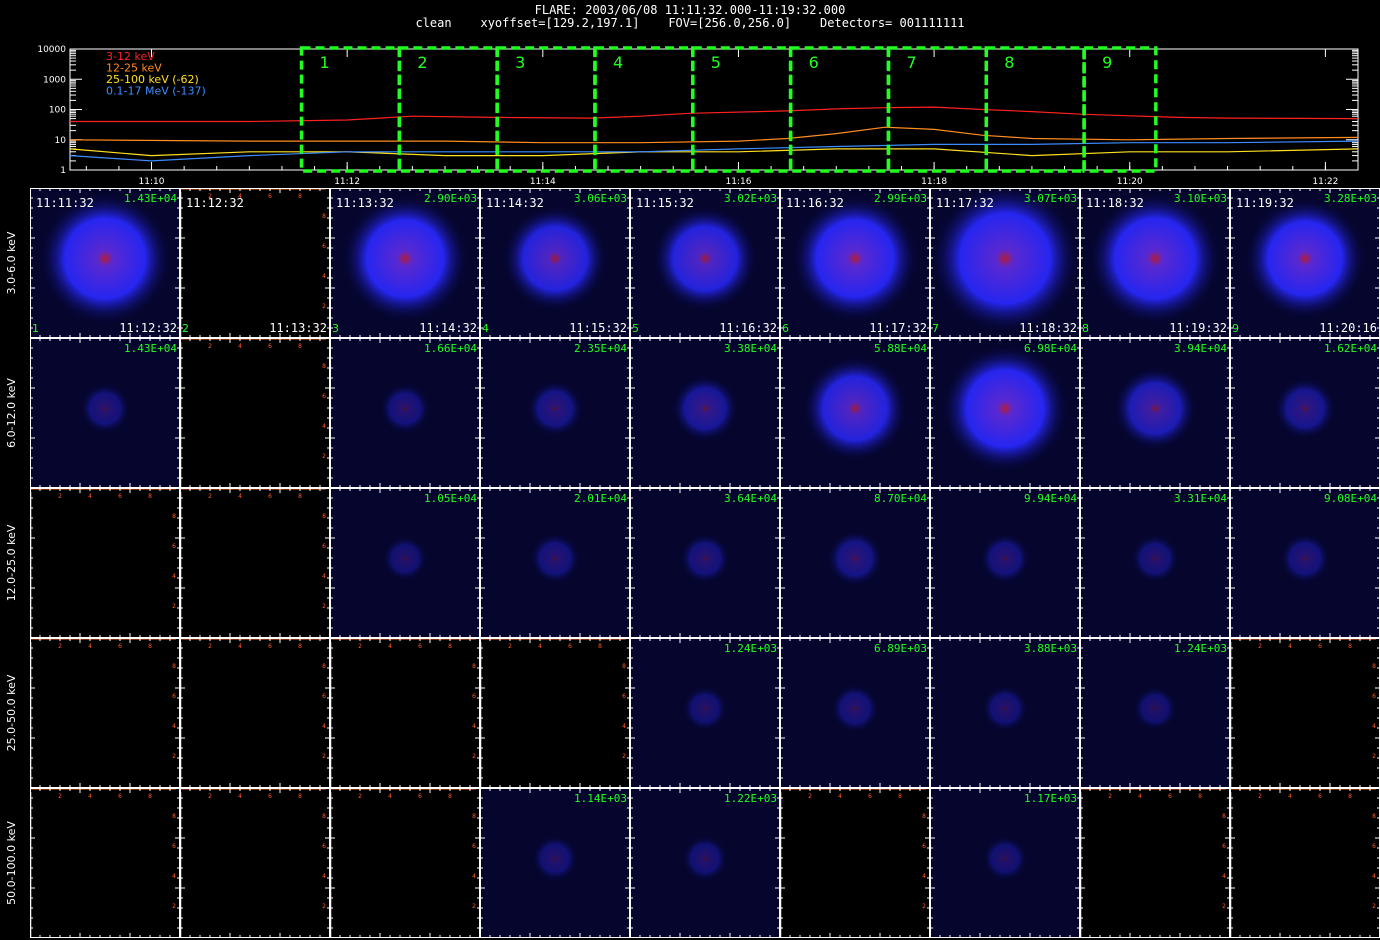 Image resolution: width=1380 pixels, height=940 pixels. I want to click on image-cell: 2244668811:12:3211:13:322, so click(255, 263).